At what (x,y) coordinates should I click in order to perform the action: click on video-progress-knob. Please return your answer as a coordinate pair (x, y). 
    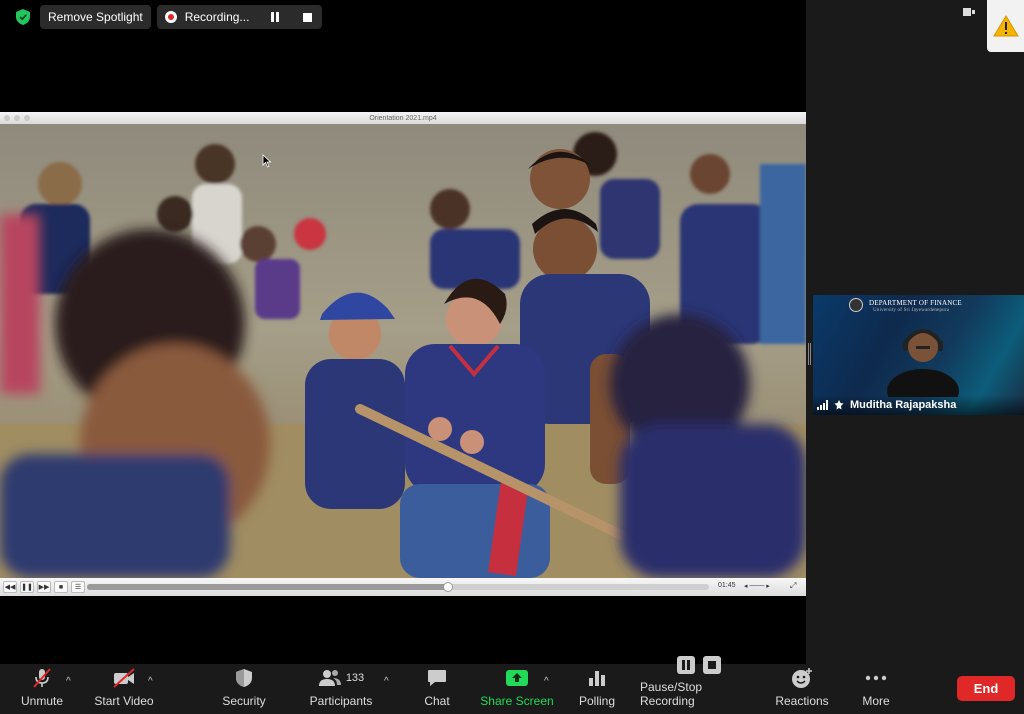
    Looking at the image, I should click on (447, 587).